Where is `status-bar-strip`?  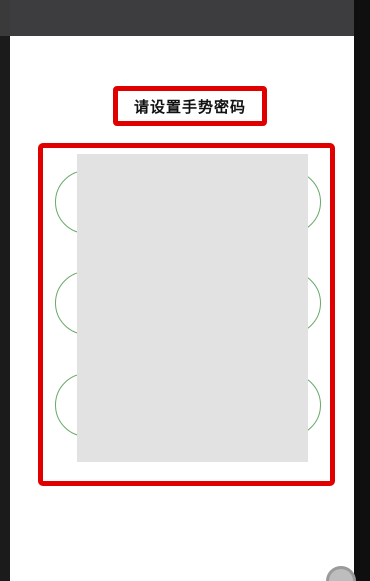
status-bar-strip is located at coordinates (182, 18).